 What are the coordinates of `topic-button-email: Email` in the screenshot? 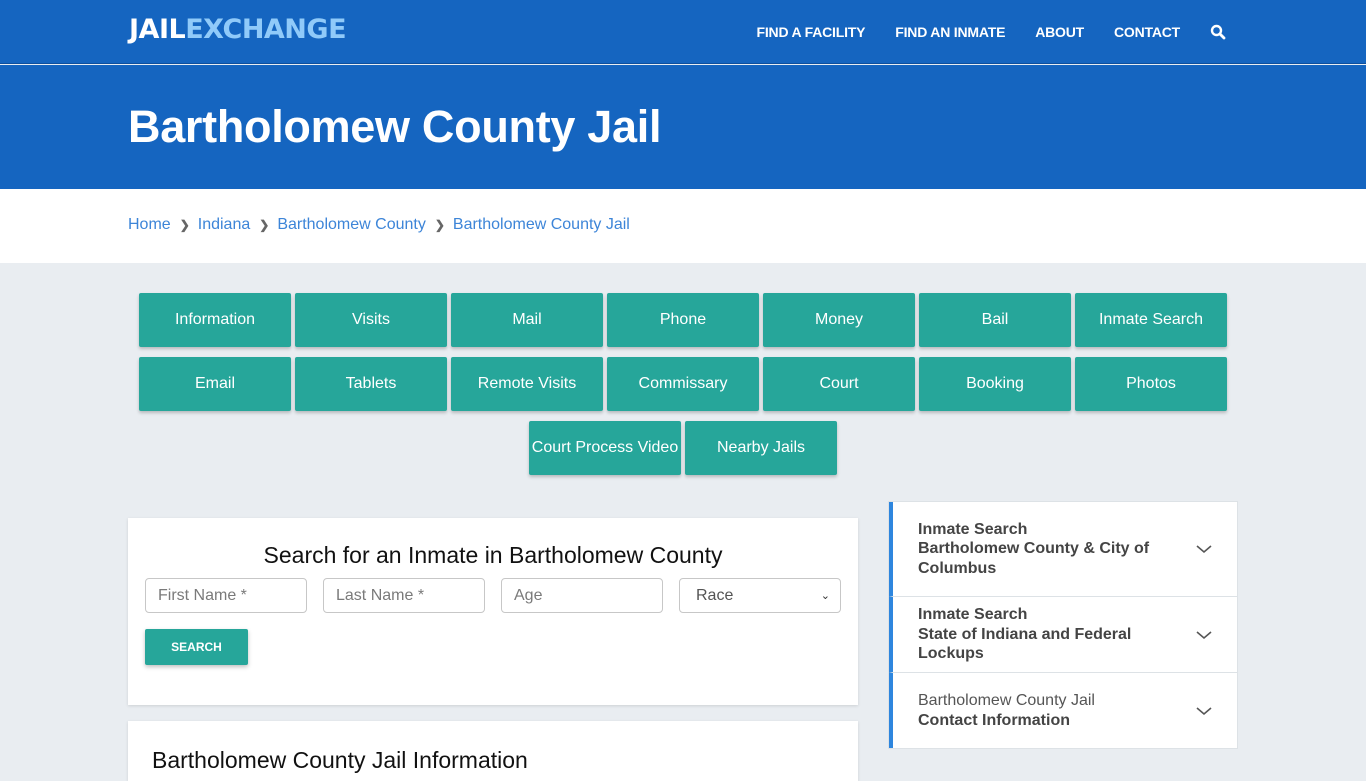 It's located at (215, 384).